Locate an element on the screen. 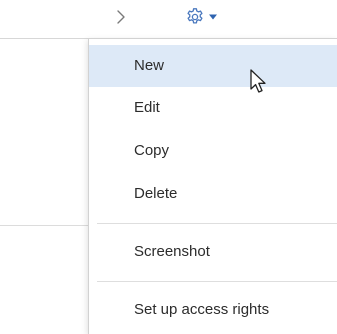  menu-item-new: New is located at coordinates (213, 66).